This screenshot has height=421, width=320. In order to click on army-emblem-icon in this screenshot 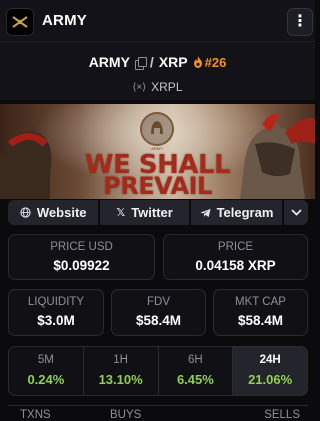, I will do `click(157, 129)`.